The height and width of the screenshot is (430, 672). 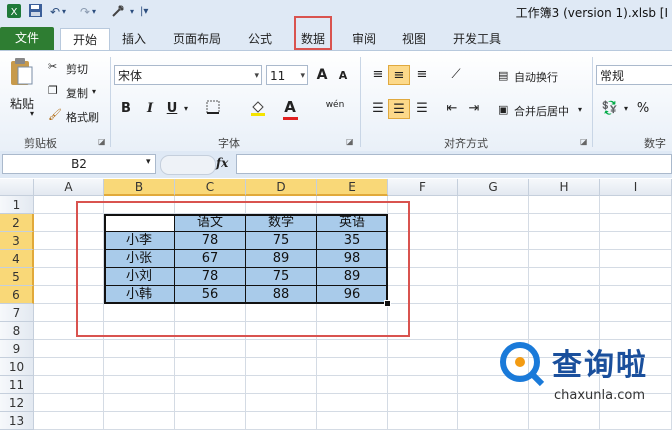 What do you see at coordinates (610, 109) in the screenshot?
I see `currency-format-button: 💱` at bounding box center [610, 109].